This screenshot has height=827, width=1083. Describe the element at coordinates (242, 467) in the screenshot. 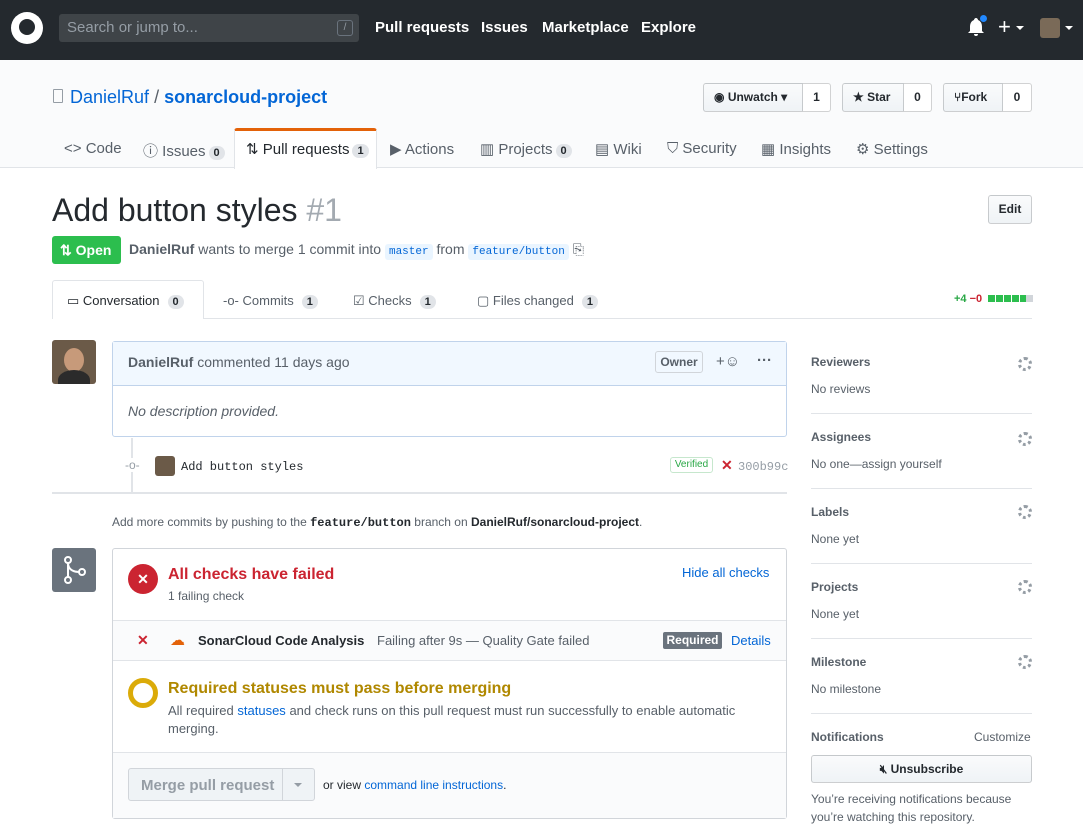

I see `commit-message: Add button styles` at that location.